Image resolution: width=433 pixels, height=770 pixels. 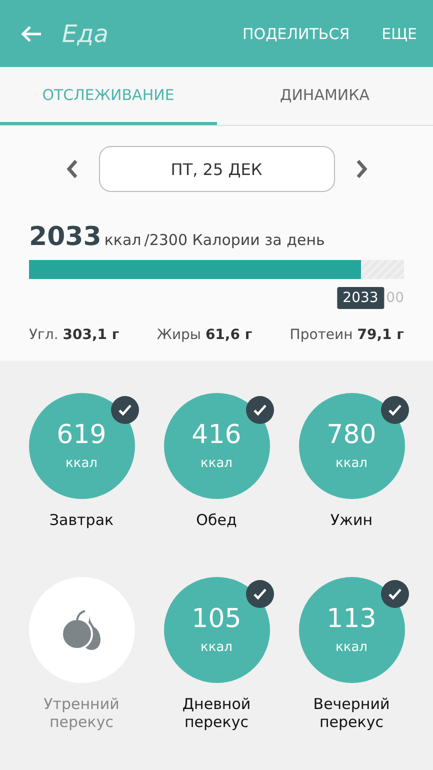 I want to click on value-tooltip: 2033, so click(x=360, y=298).